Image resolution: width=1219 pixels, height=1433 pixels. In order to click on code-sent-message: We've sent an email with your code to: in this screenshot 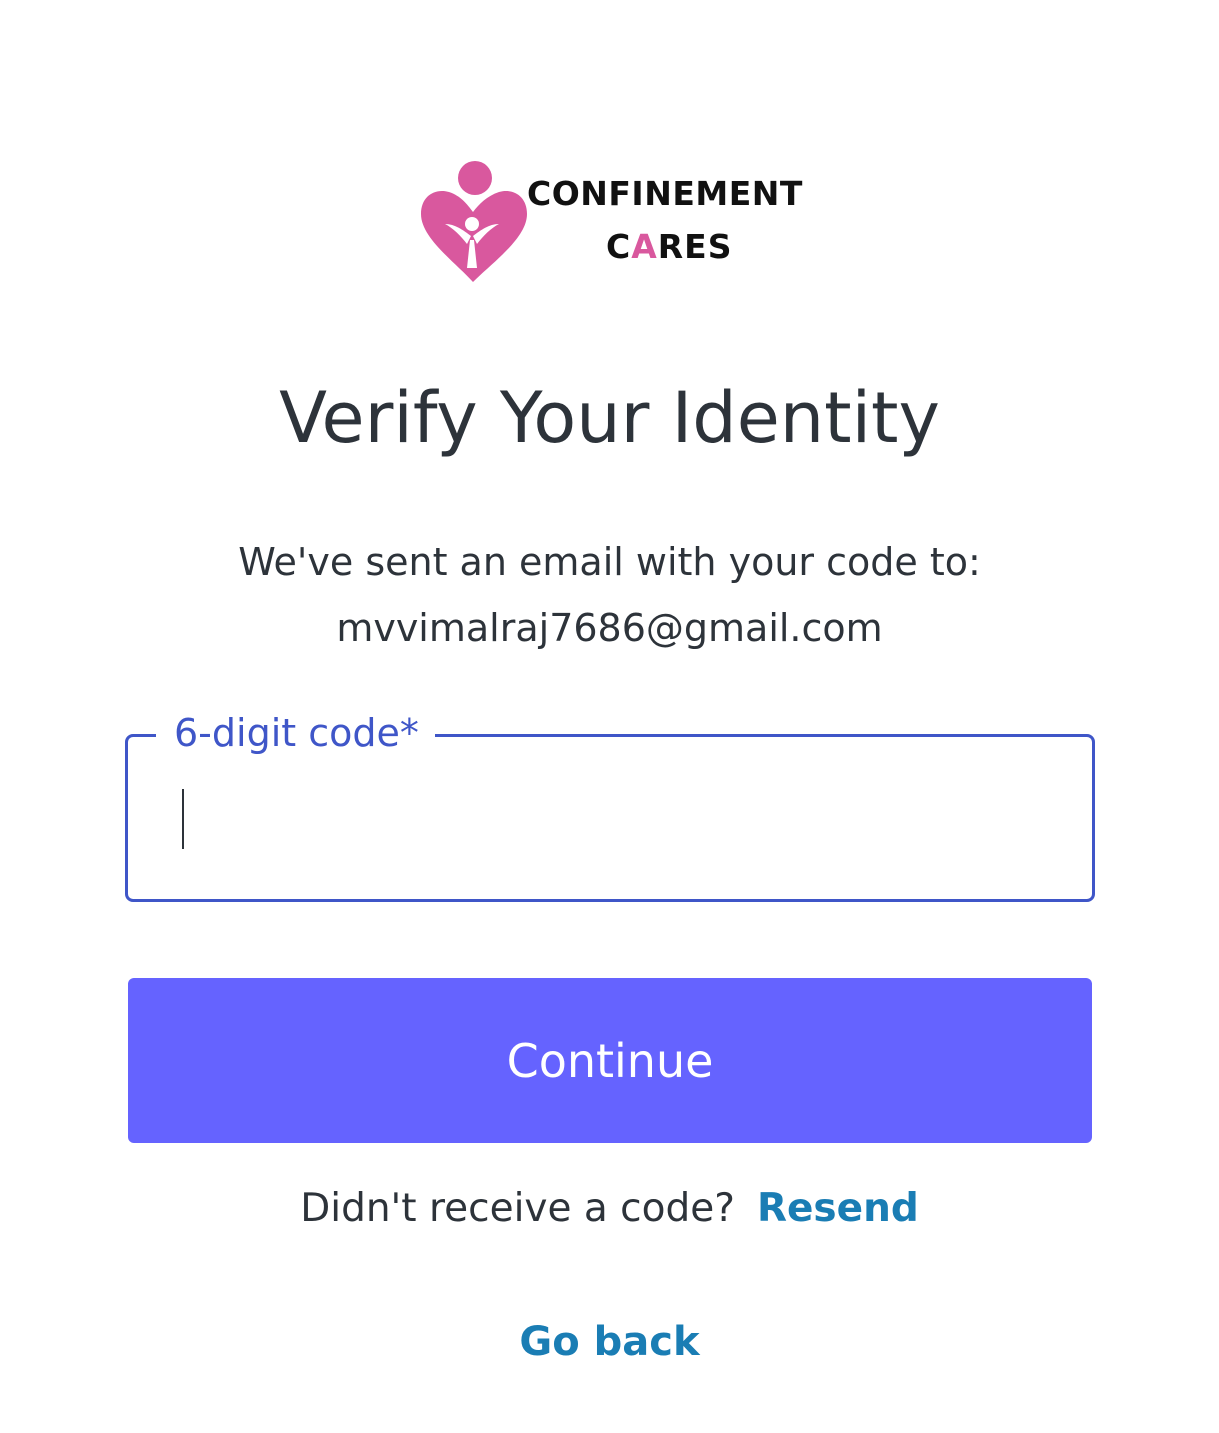, I will do `click(609, 562)`.